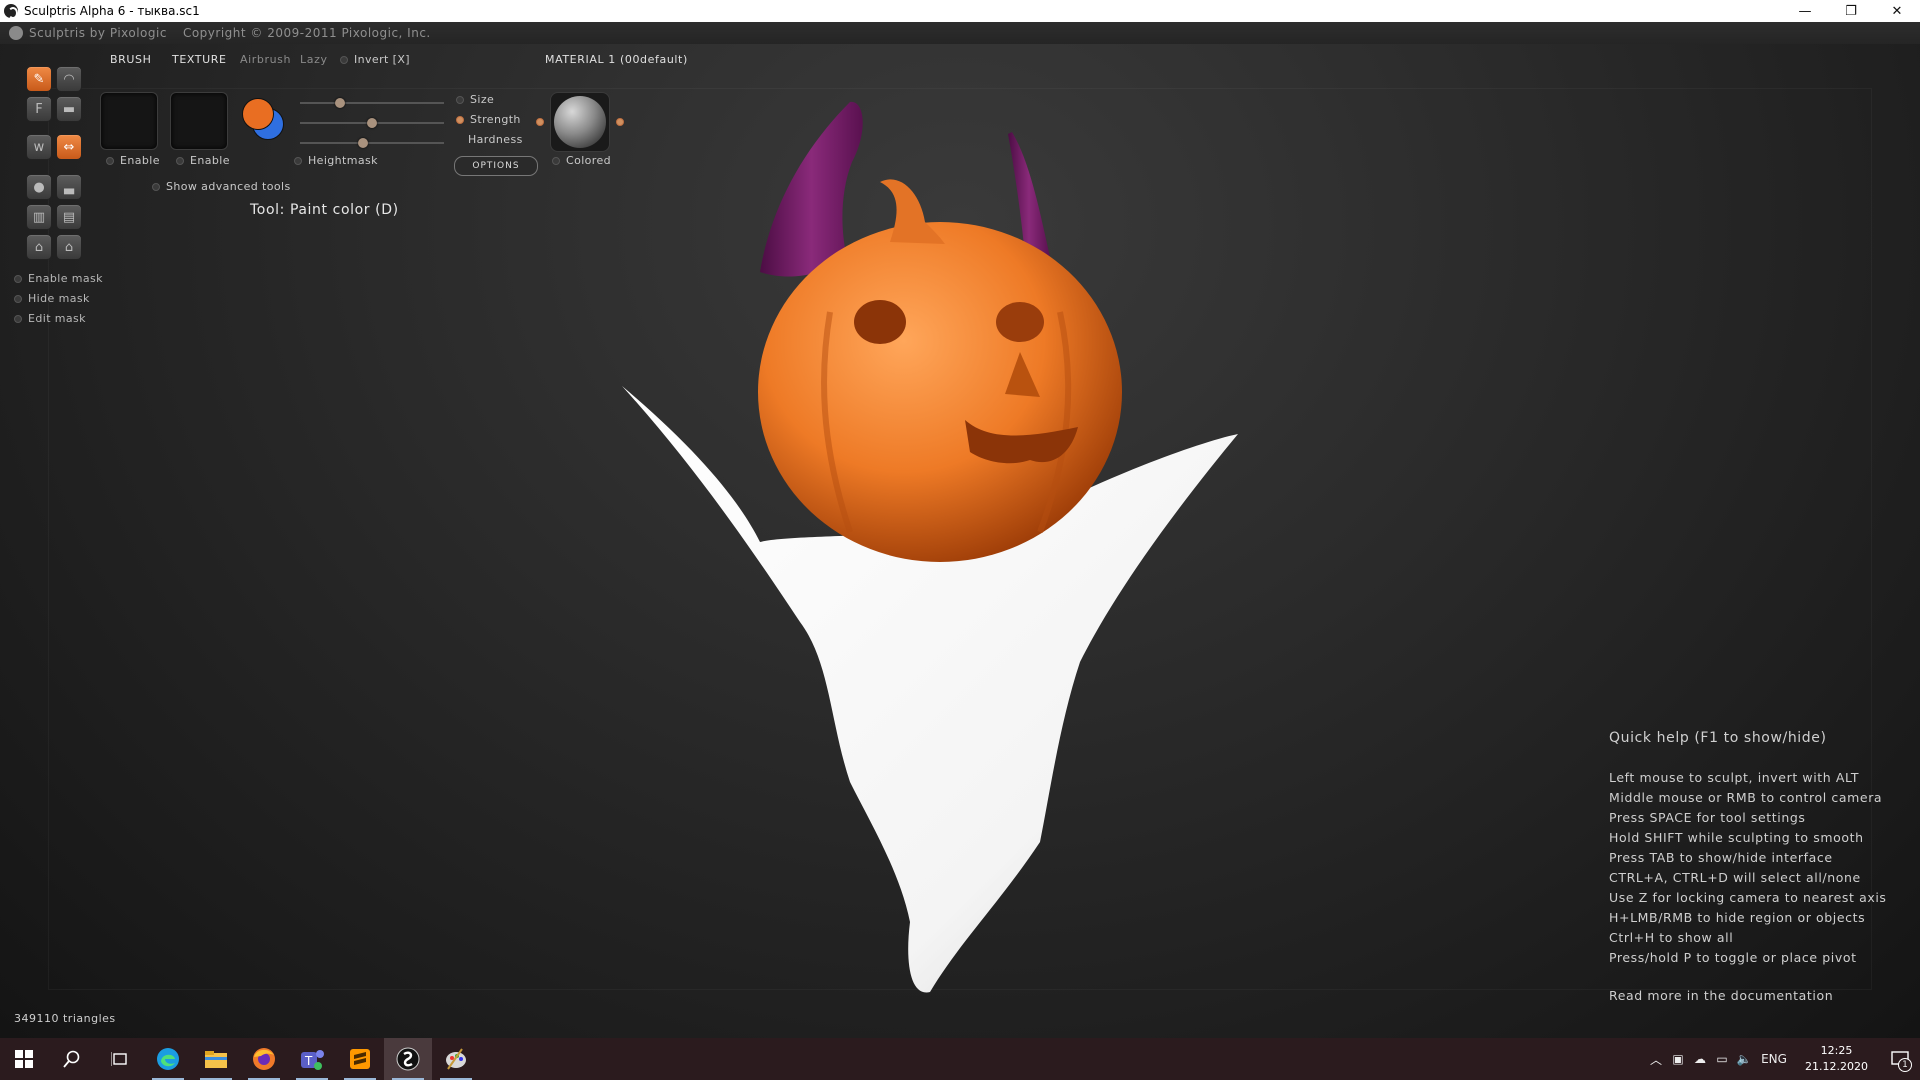 The width and height of the screenshot is (1920, 1080). I want to click on paint-palette-icon, so click(456, 1059).